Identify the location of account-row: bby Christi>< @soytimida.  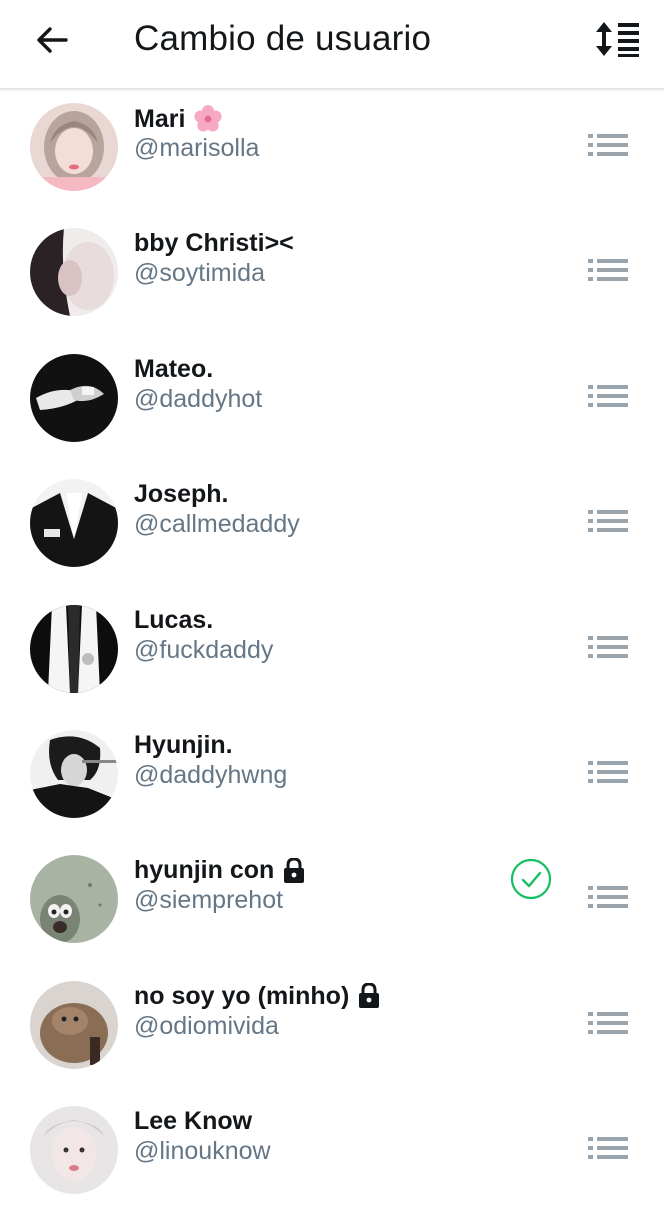
(332, 277).